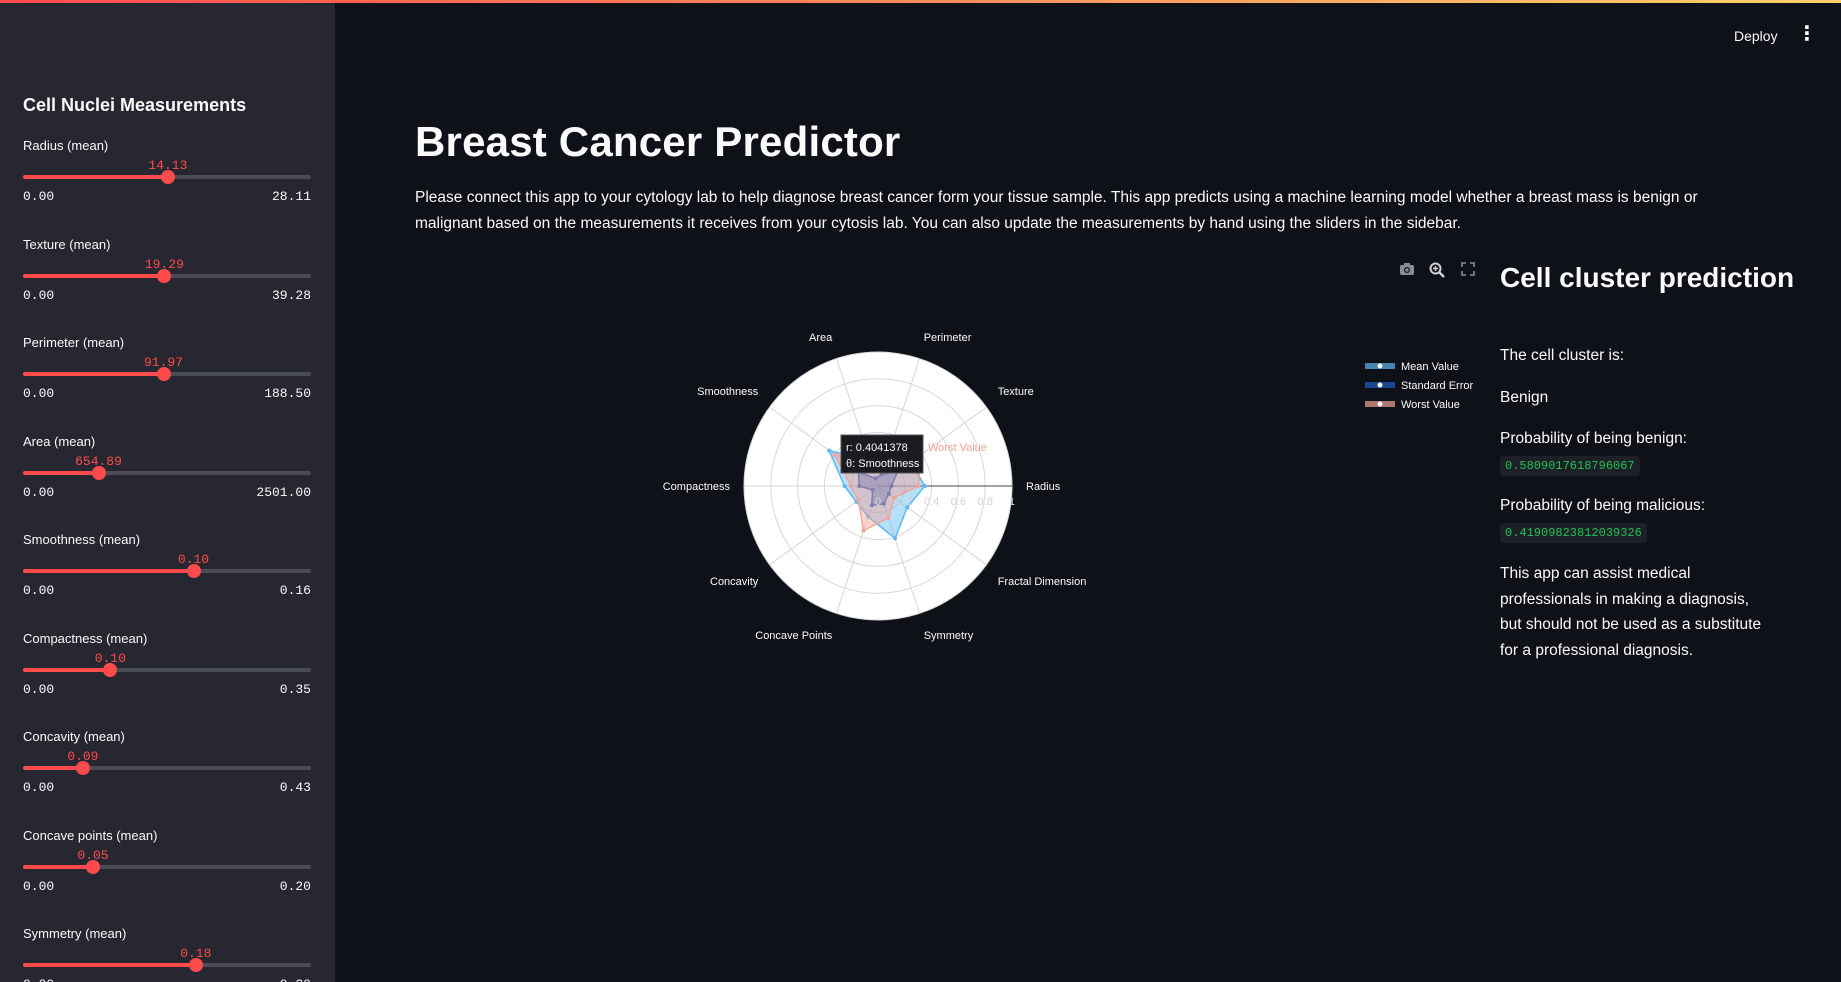  I want to click on radar-tick-label: 0, so click(878, 502).